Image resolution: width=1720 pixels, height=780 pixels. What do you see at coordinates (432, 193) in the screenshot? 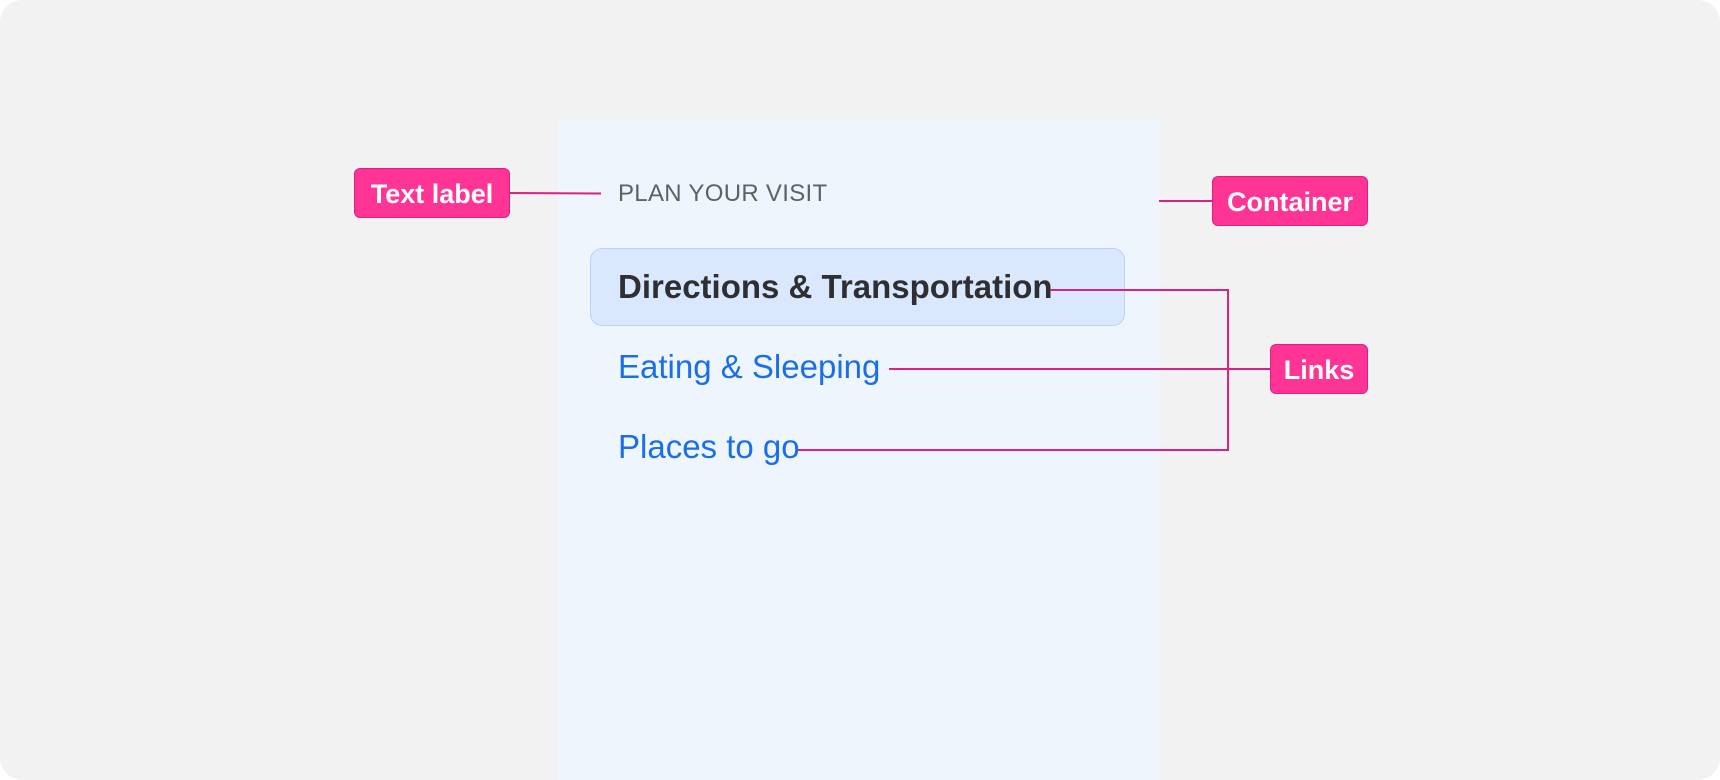
I see `text-label-annotation: Text label` at bounding box center [432, 193].